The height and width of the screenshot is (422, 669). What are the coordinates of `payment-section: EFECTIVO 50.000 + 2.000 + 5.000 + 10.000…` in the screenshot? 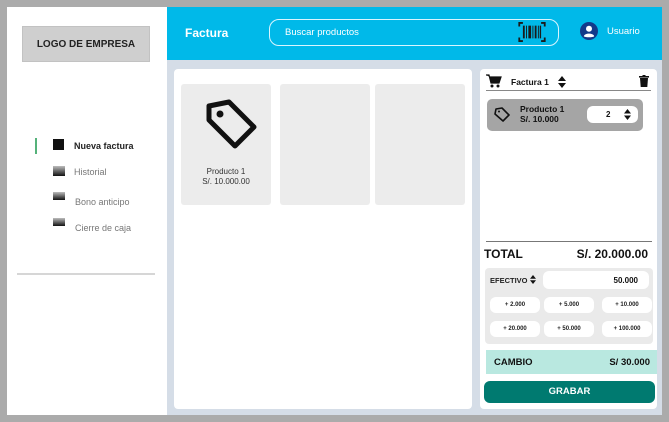 It's located at (569, 306).